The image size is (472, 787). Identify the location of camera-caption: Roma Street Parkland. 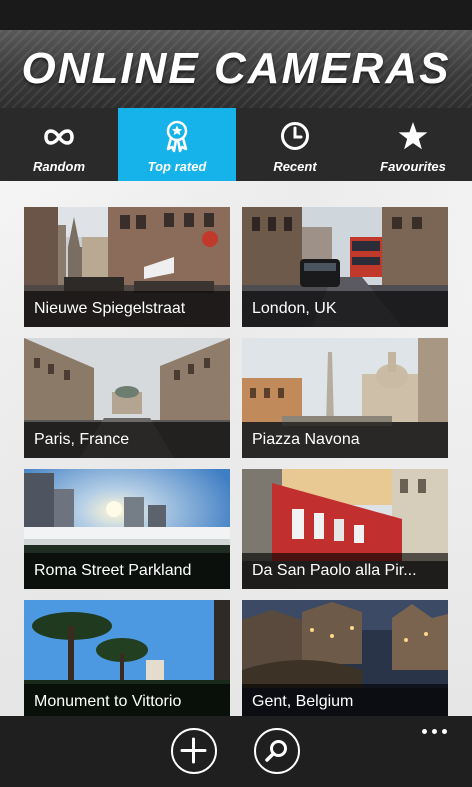
(127, 571).